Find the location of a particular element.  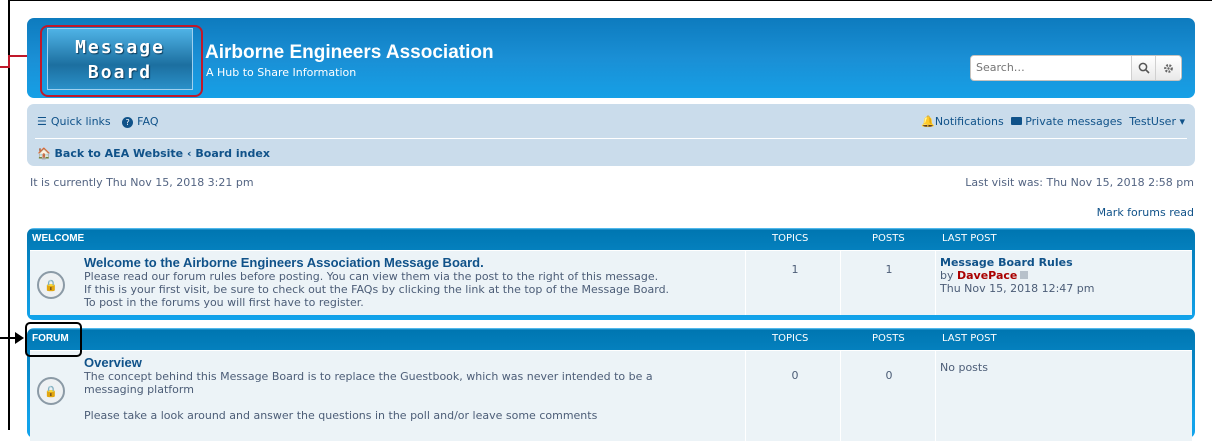

home-icon: 🏠 is located at coordinates (44, 153).